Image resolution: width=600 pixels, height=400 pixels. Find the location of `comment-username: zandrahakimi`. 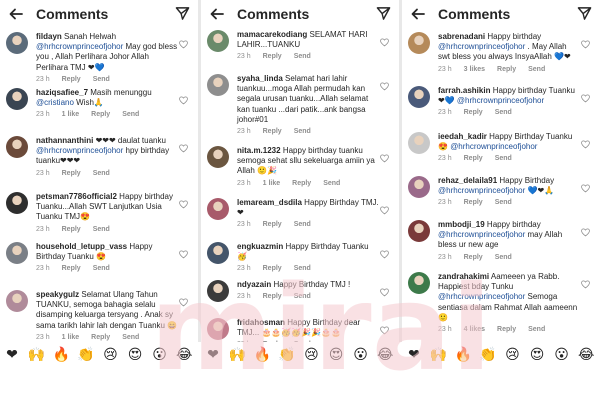

comment-username: zandrahakimi is located at coordinates (463, 276).